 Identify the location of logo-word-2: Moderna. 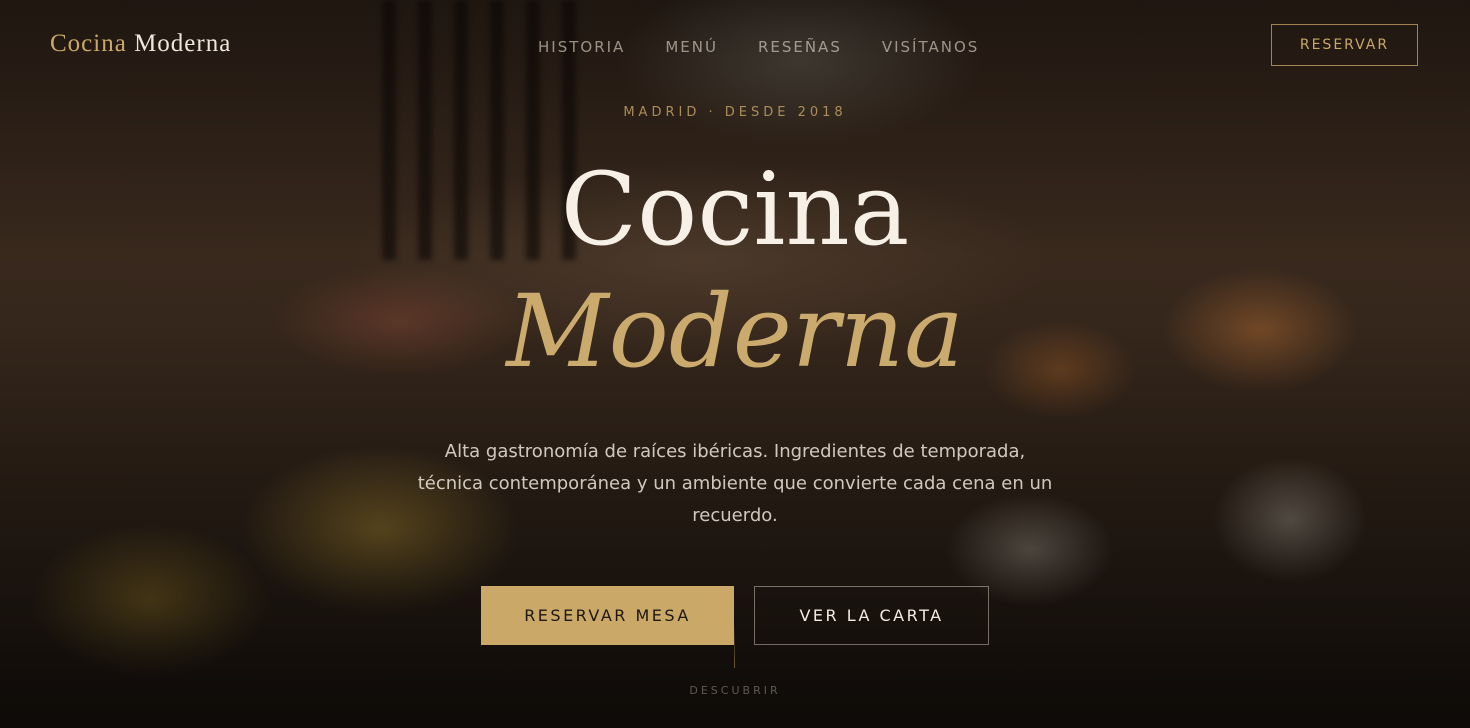
(183, 43).